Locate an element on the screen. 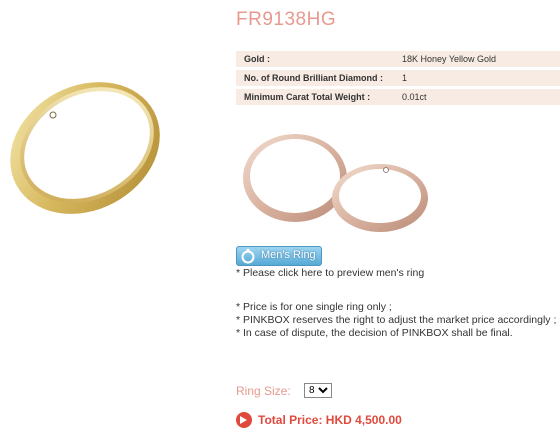 The width and height of the screenshot is (560, 434). mens-ring-button: Men's Ring is located at coordinates (279, 256).